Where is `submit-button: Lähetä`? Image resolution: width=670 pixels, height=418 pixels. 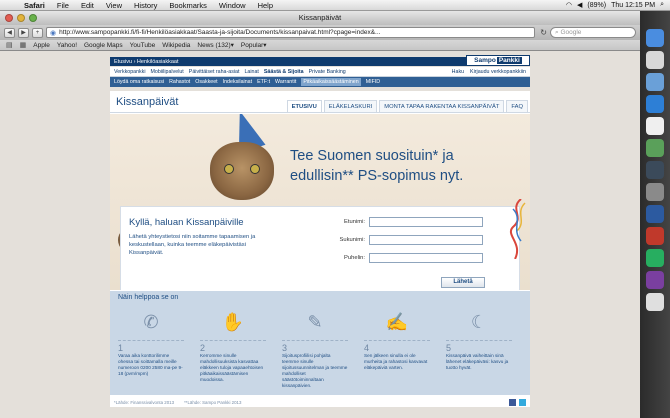 submit-button: Lähetä is located at coordinates (463, 282).